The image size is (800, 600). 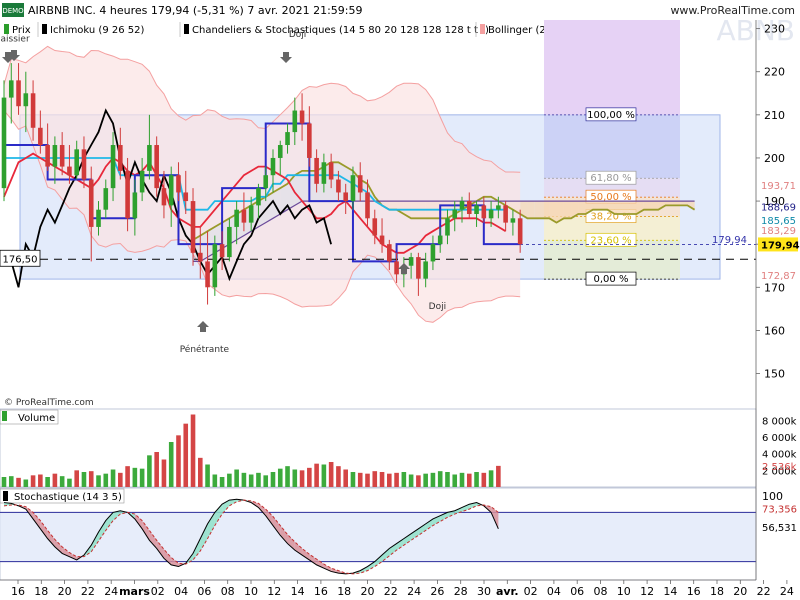 I want to click on pattern-annotation: Baissier, so click(x=15, y=40).